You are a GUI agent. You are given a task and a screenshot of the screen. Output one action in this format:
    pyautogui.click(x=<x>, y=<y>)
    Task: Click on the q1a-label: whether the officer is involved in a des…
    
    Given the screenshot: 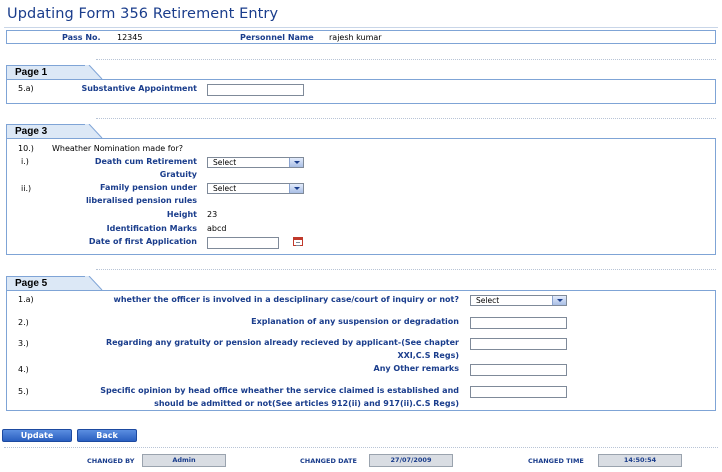 What is the action you would take?
    pyautogui.click(x=286, y=299)
    